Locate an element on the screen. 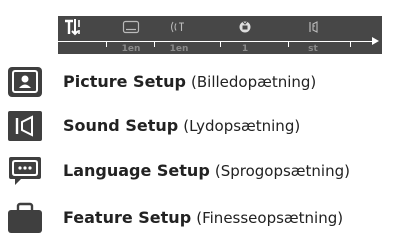 The width and height of the screenshot is (404, 248). picture-setup-icon is located at coordinates (25, 82).